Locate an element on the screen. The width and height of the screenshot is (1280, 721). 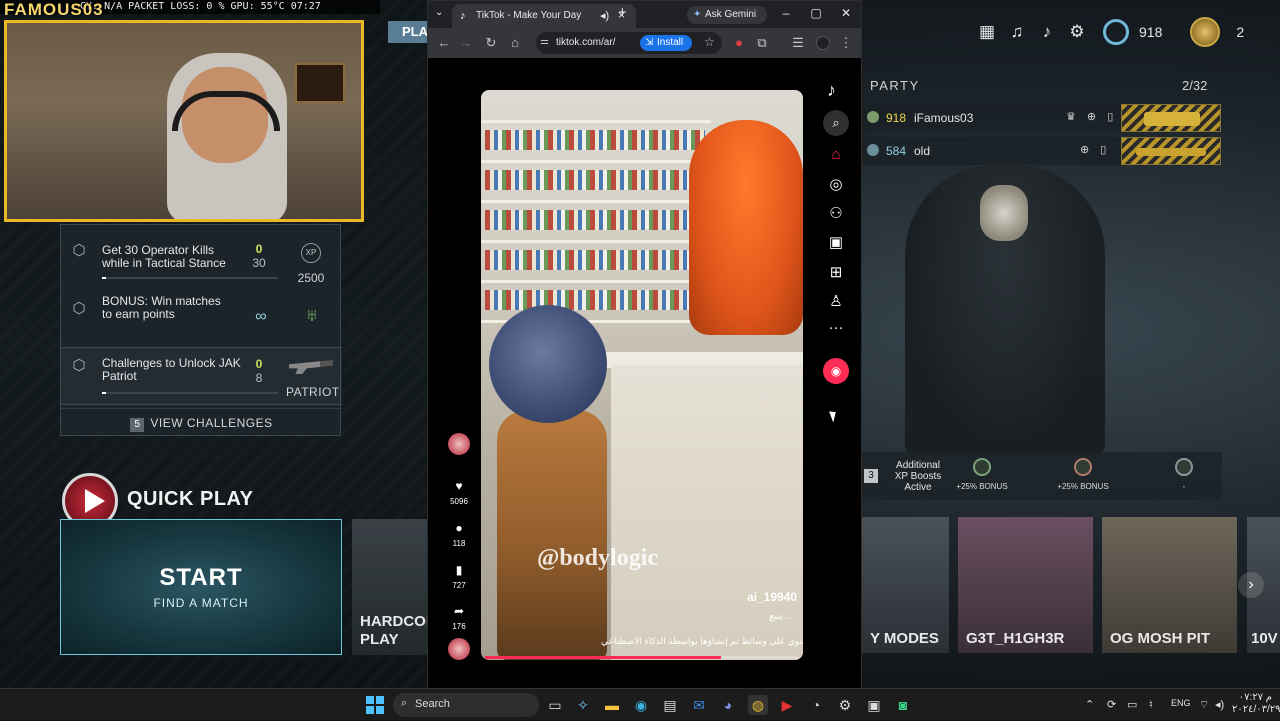
playlist-card: Y MODES is located at coordinates (905, 585).